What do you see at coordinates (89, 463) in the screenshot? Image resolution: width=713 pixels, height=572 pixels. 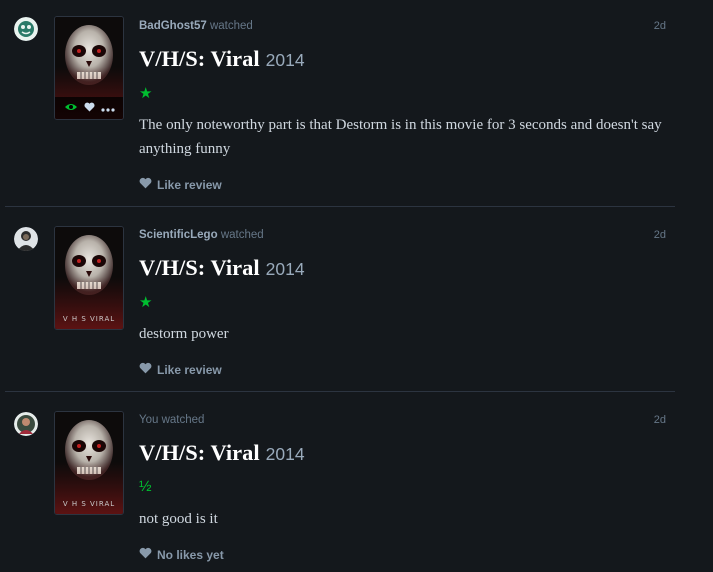 I see `film-poster: V H S VIRAL` at bounding box center [89, 463].